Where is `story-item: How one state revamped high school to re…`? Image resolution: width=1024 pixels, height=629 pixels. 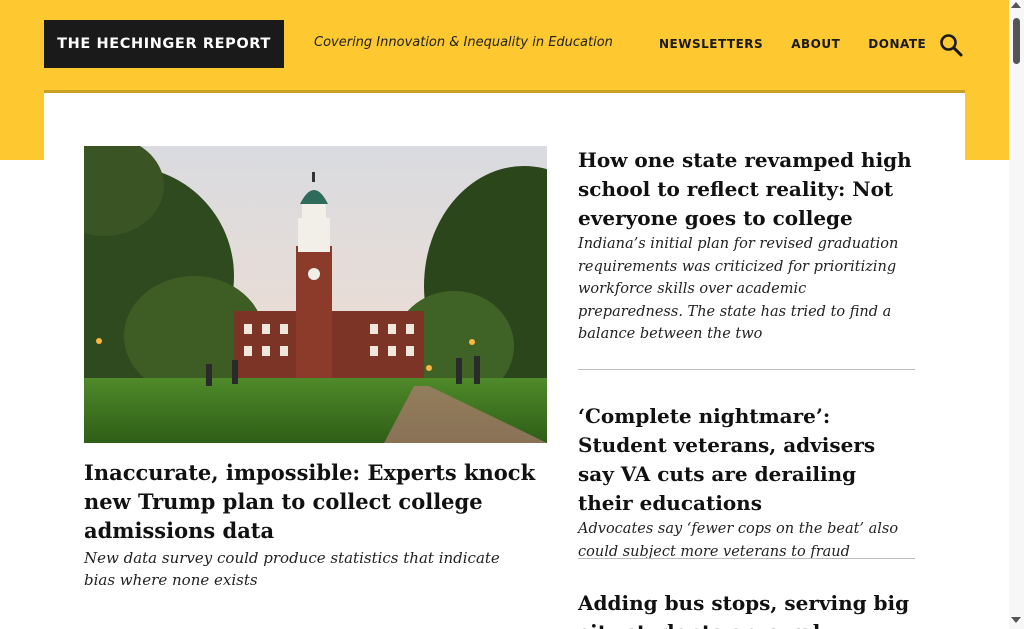 story-item: How one state revamped high school to re… is located at coordinates (746, 246).